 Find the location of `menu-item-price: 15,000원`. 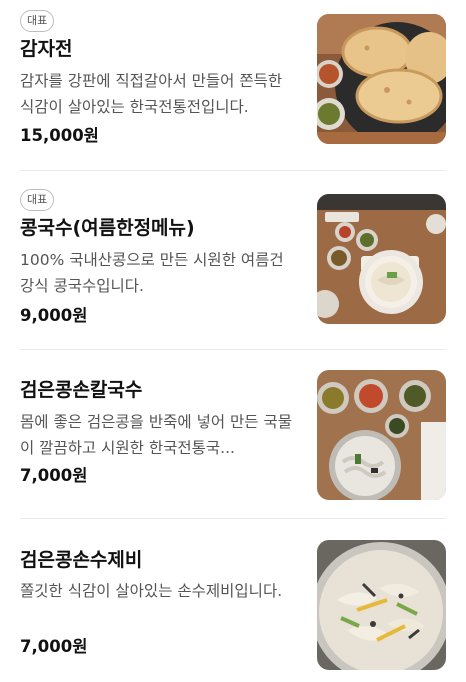

menu-item-price: 15,000원 is located at coordinates (59, 135).